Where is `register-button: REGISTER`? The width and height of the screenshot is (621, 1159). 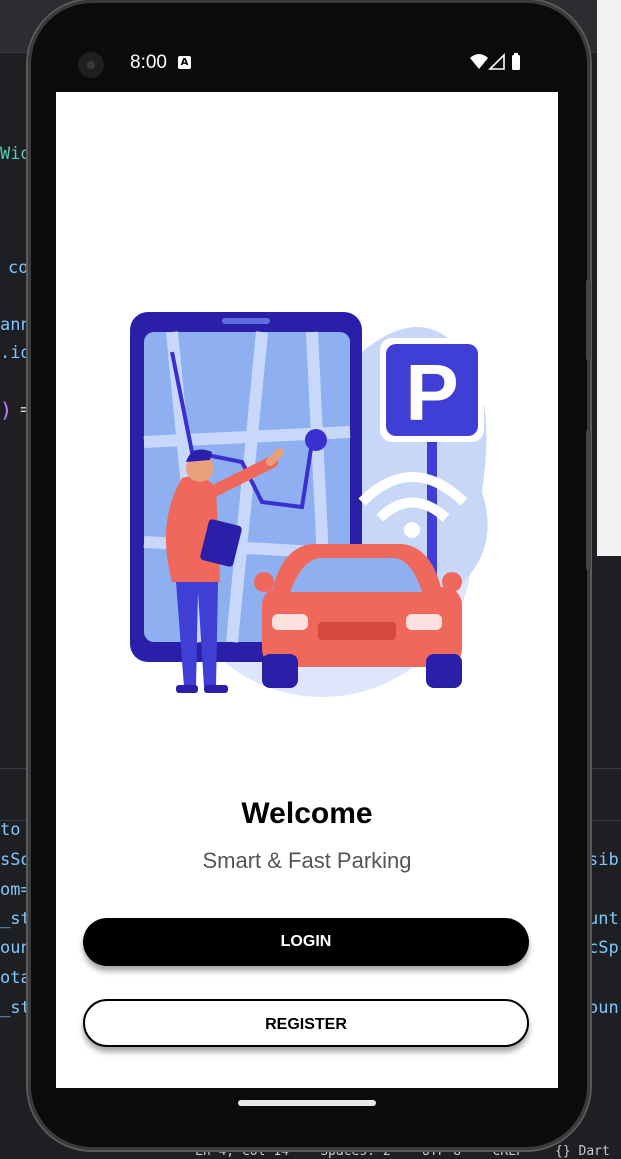
register-button: REGISTER is located at coordinates (306, 1023).